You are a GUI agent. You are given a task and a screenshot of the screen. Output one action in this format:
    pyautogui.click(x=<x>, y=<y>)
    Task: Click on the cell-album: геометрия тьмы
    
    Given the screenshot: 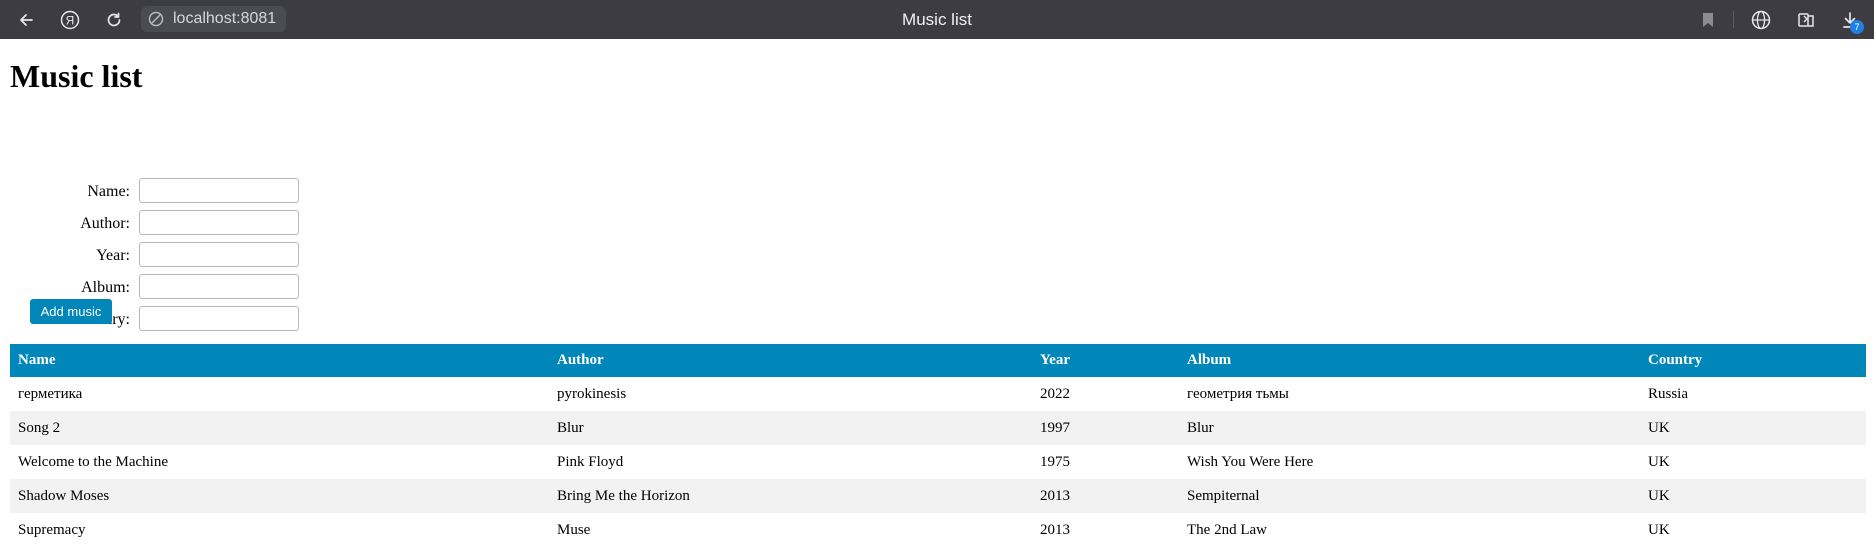 What is the action you would take?
    pyautogui.click(x=1238, y=393)
    